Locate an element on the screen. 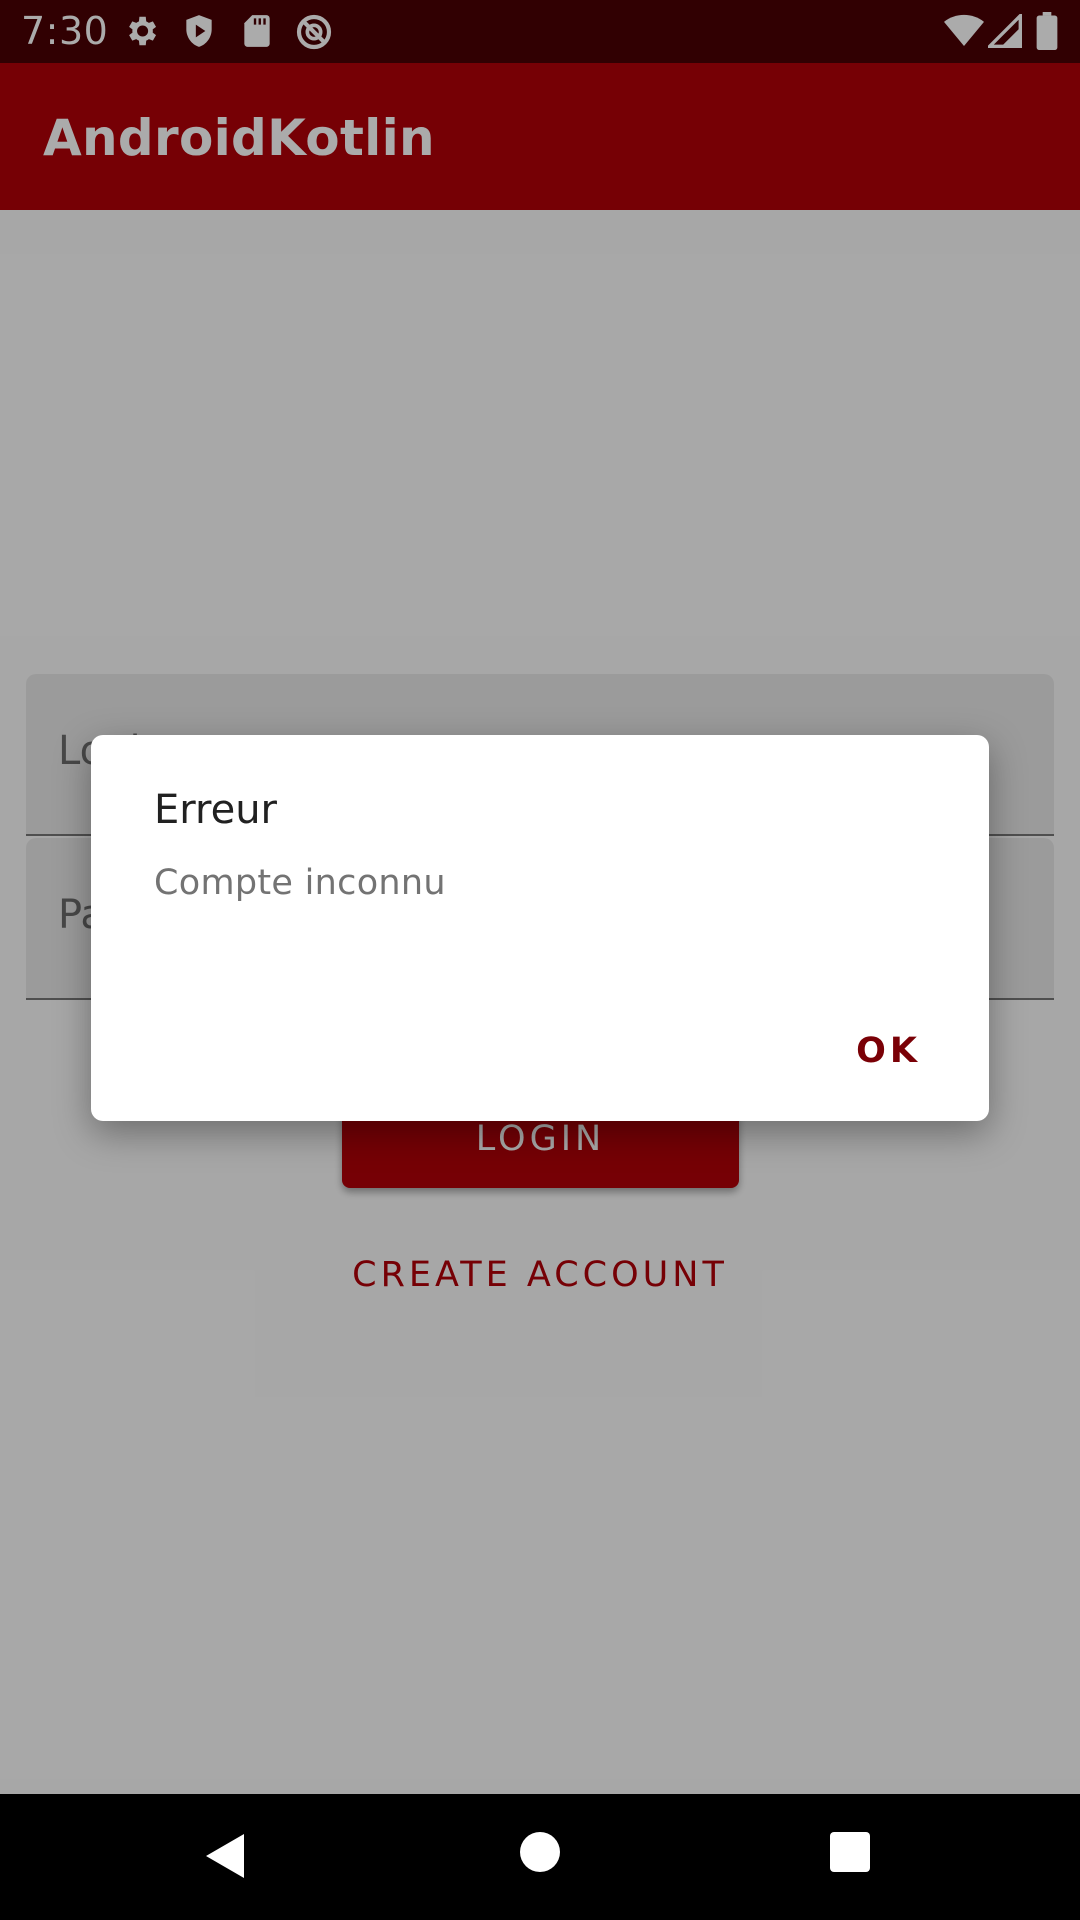 The image size is (1080, 1920). back-icon is located at coordinates (226, 1858).